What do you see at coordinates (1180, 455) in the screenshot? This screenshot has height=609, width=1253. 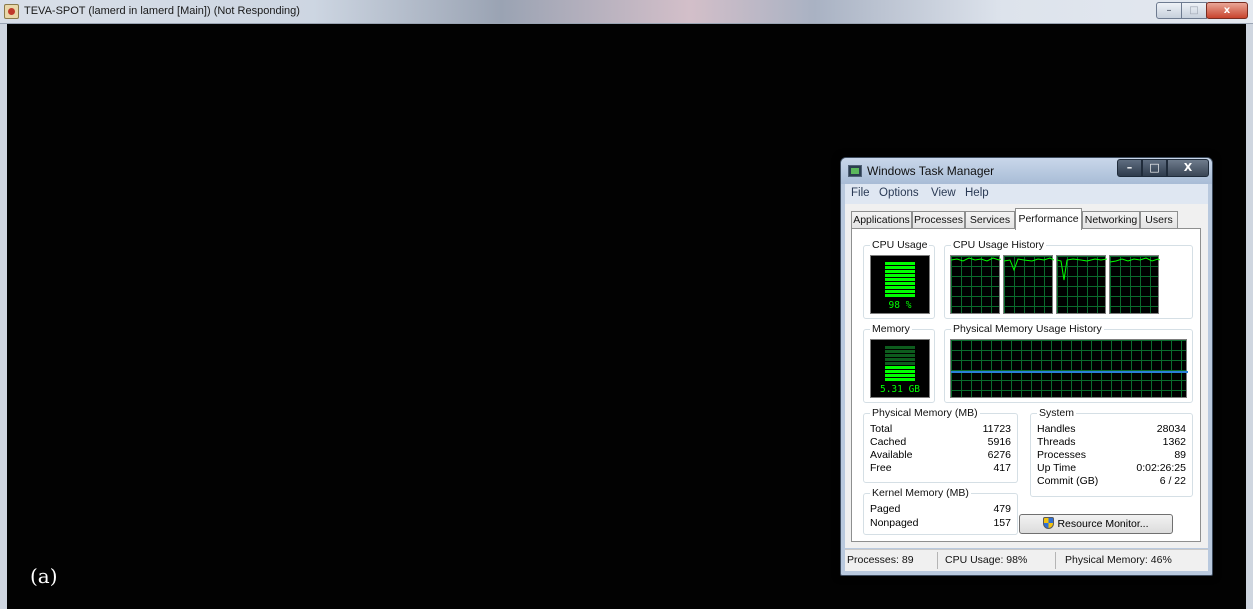 I see `stat-value: 89` at bounding box center [1180, 455].